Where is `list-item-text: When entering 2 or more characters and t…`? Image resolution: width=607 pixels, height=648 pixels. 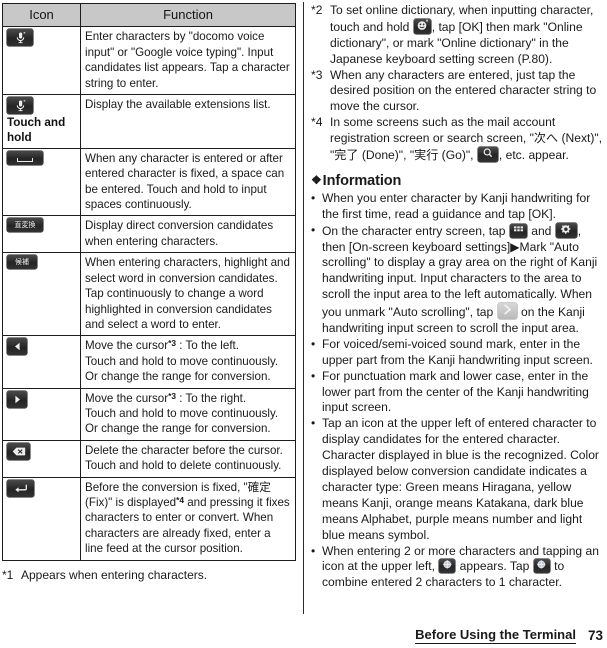 list-item-text: When entering 2 or more characters and t… is located at coordinates (462, 568).